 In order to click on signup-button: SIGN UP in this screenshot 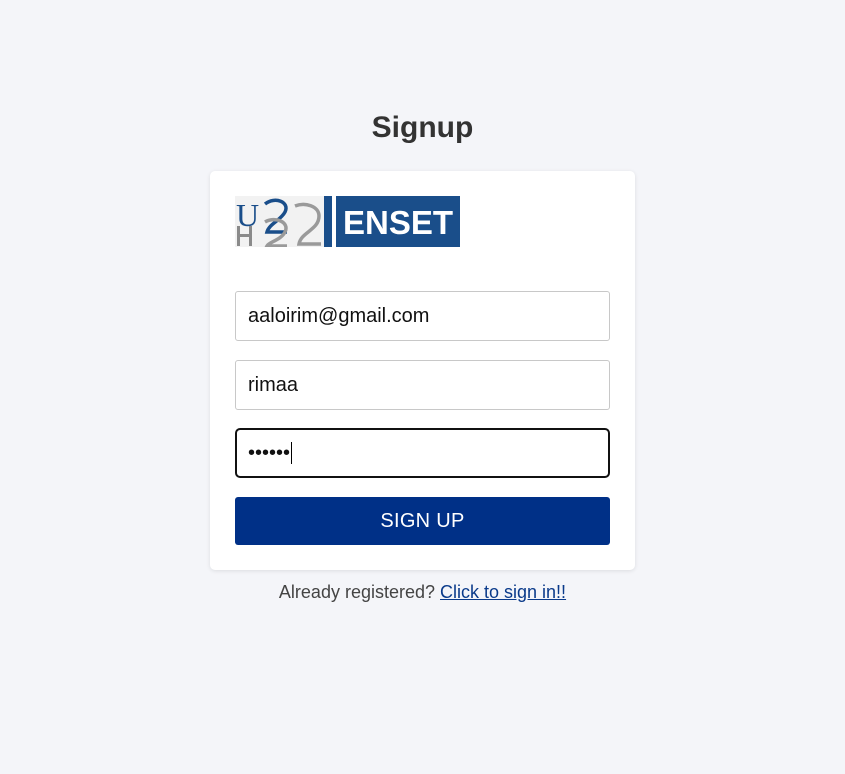, I will do `click(422, 521)`.